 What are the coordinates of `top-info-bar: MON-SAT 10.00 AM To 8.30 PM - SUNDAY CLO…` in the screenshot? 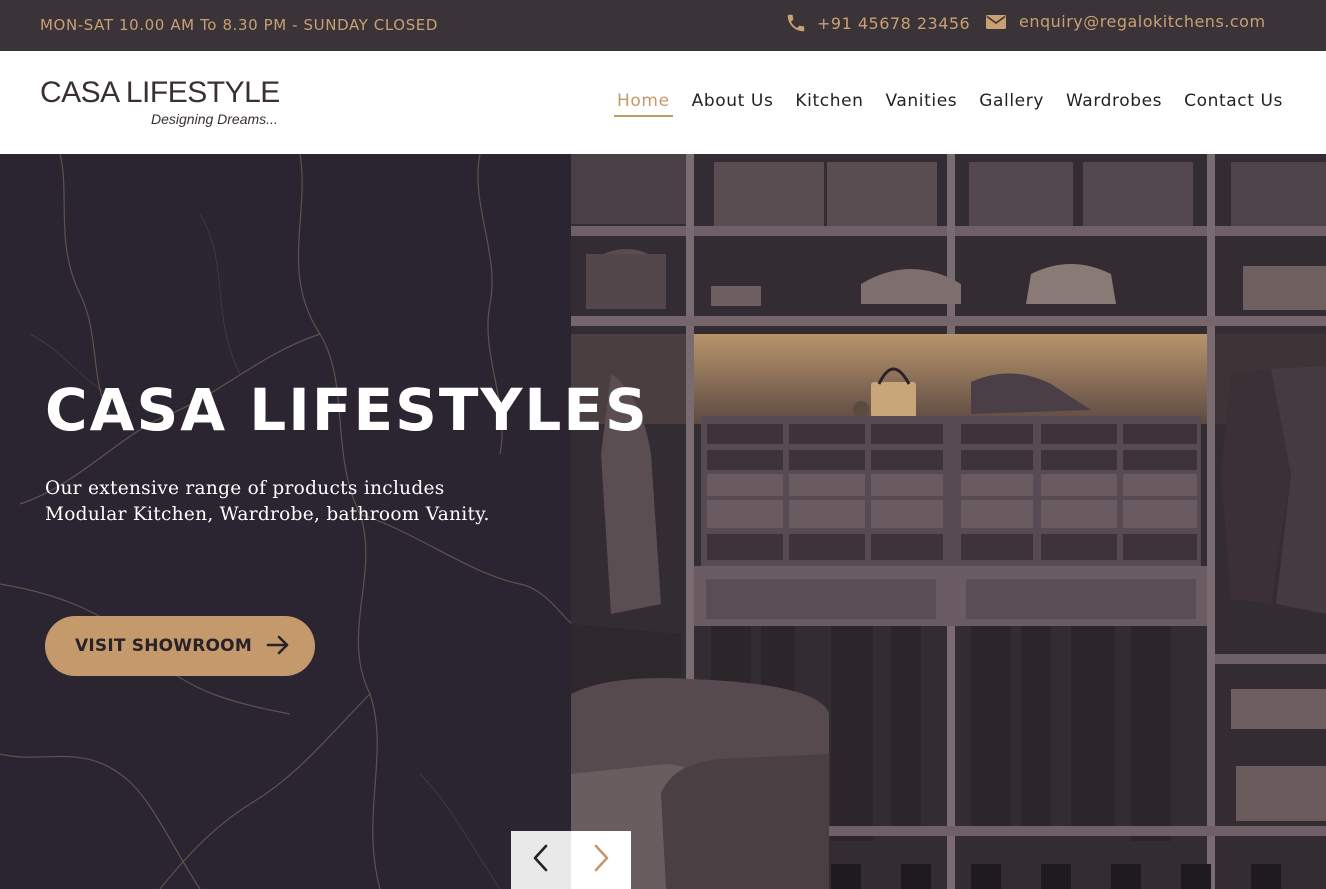 It's located at (663, 25).